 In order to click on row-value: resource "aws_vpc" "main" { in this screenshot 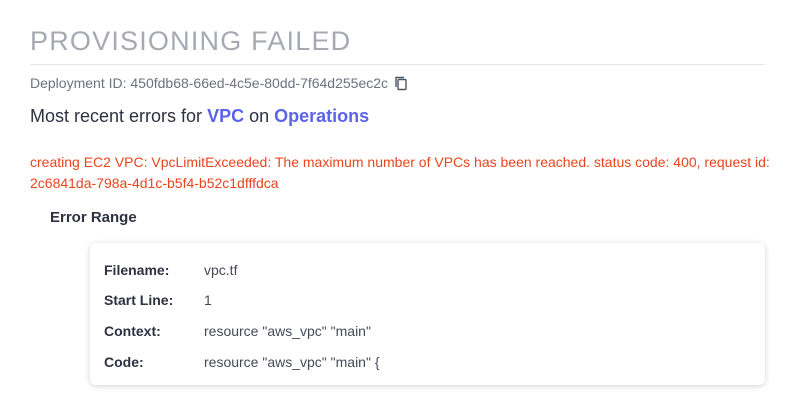, I will do `click(292, 362)`.